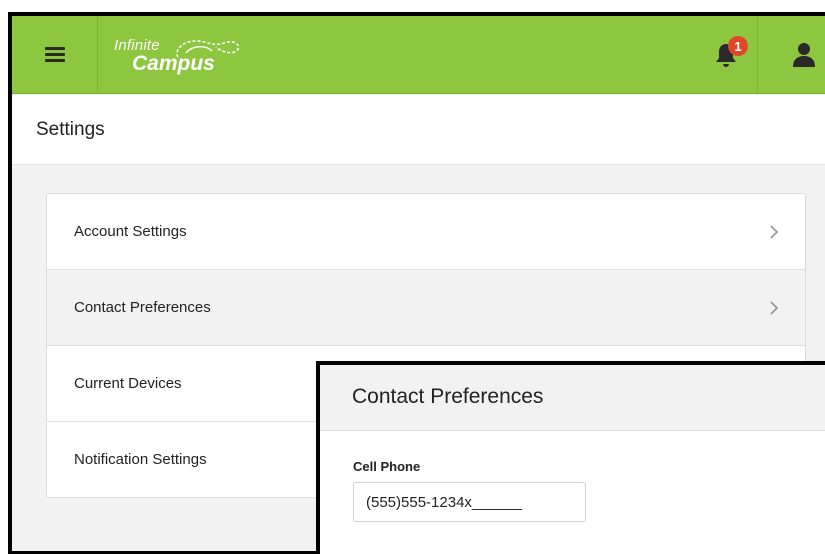 This screenshot has width=825, height=554. I want to click on top-navigation-bar: Infinite Campus 1, so click(418, 55).